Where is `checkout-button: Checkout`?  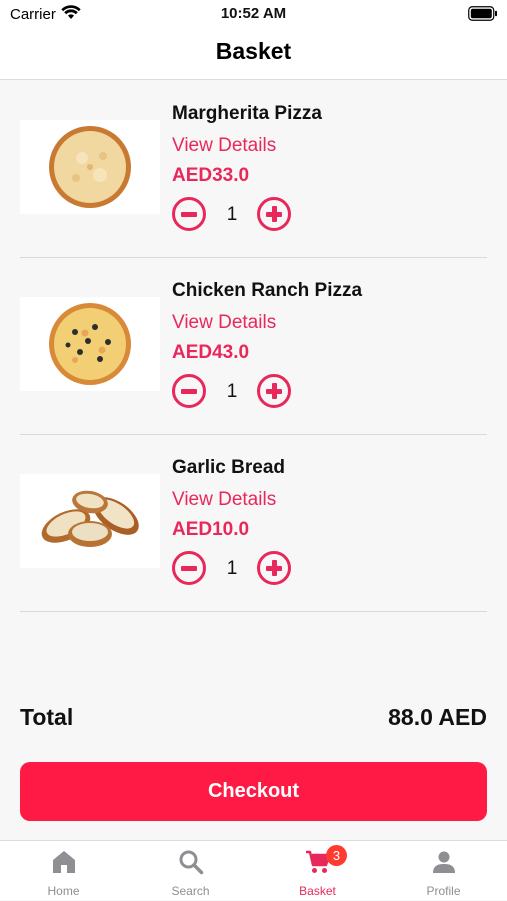 checkout-button: Checkout is located at coordinates (253, 791).